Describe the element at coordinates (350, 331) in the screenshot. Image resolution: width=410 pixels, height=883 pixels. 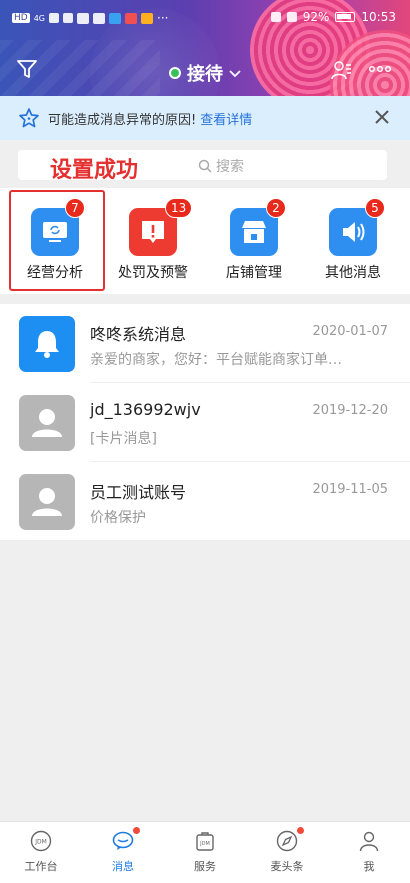
I see `message-date: 2020-01-07` at that location.